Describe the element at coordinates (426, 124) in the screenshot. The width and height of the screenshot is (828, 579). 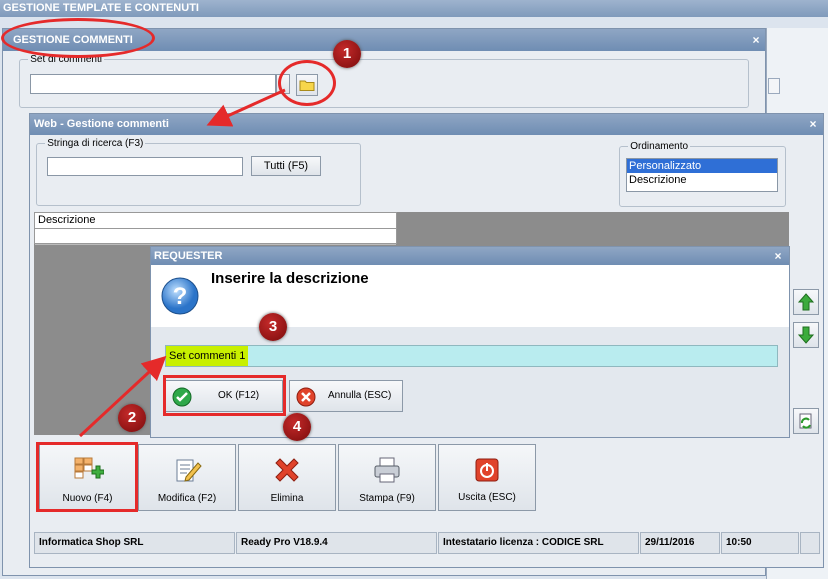
I see `web-title: Web - Gestione commenti` at that location.